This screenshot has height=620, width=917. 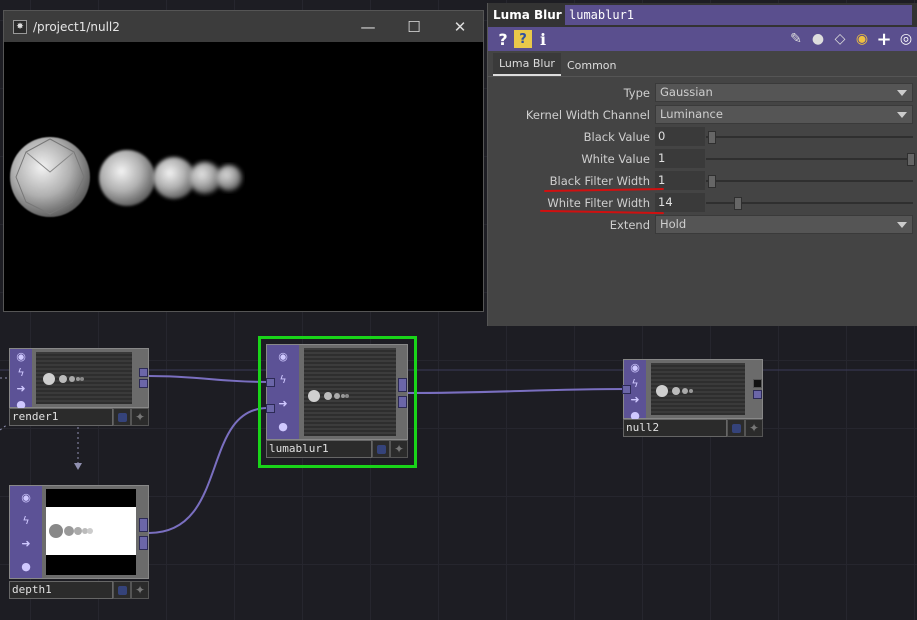 What do you see at coordinates (414, 26) in the screenshot?
I see `maximize-button: ☐` at bounding box center [414, 26].